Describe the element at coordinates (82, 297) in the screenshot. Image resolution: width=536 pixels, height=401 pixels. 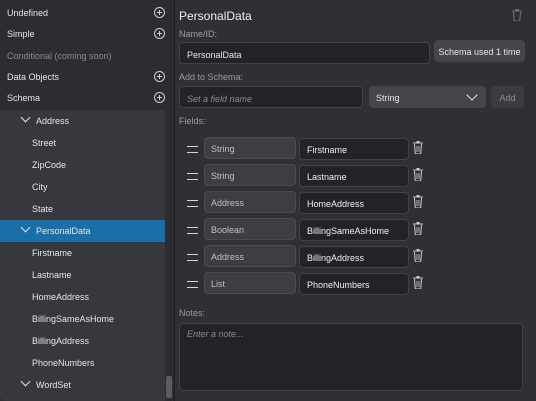
I see `tree-item-homeaddress: HomeAddress` at that location.